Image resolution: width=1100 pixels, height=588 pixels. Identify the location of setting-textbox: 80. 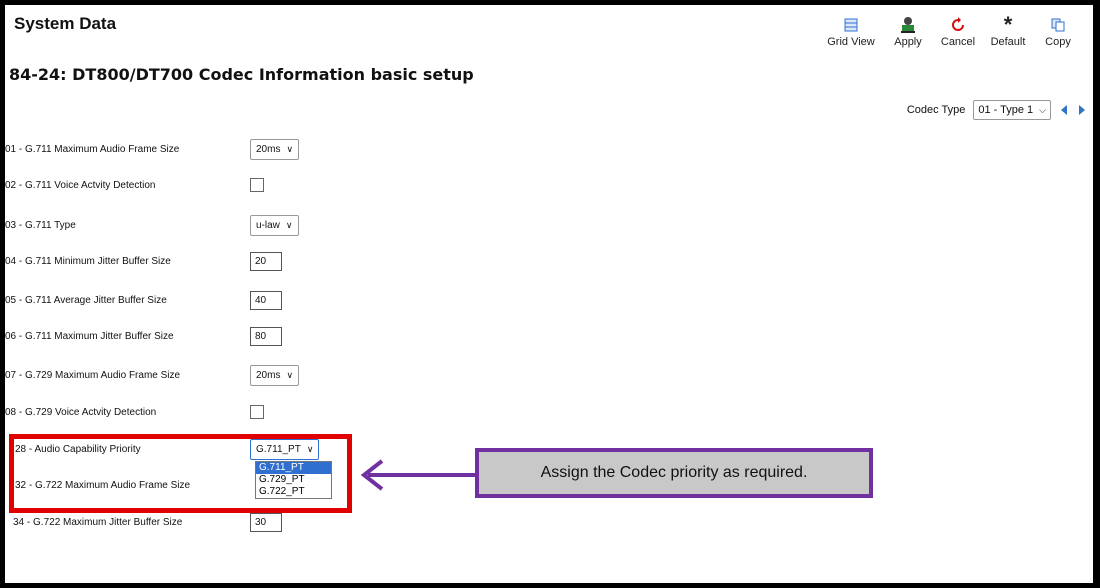
(266, 336).